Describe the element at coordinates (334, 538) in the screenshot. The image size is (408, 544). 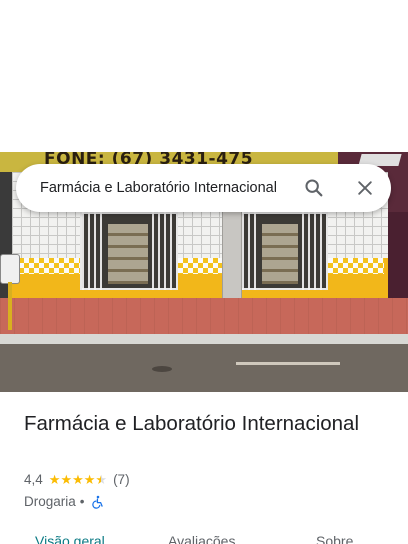
I see `tab-about: Sobre` at that location.